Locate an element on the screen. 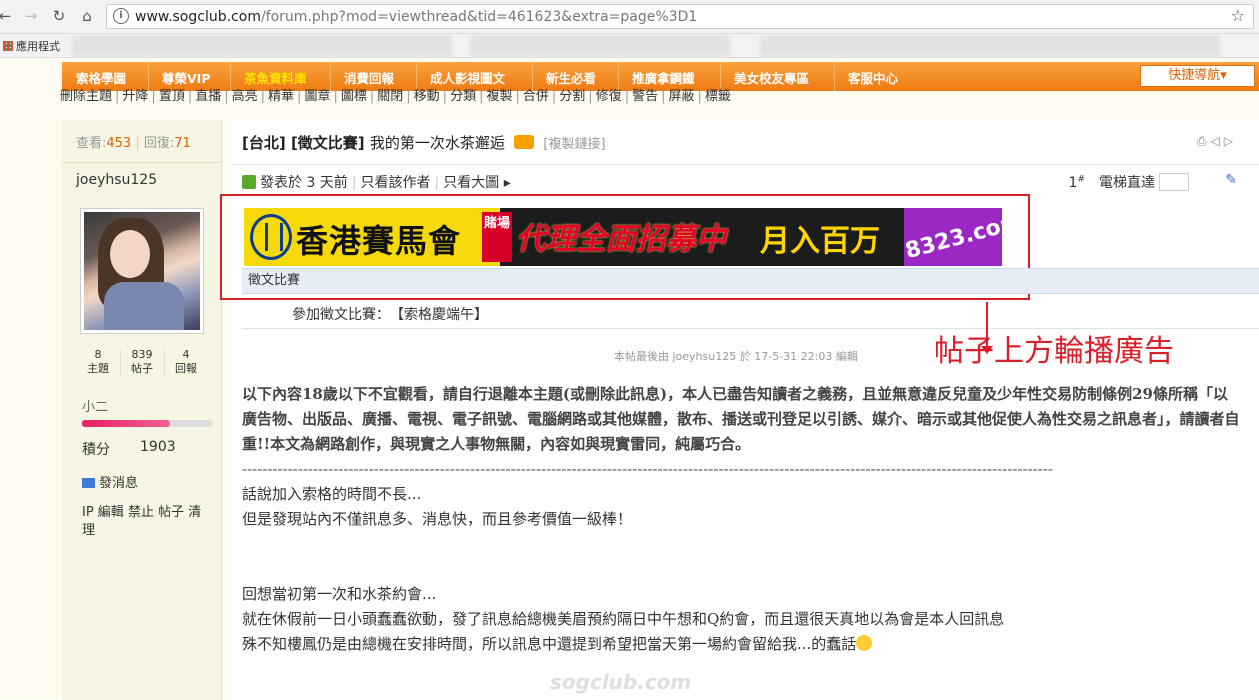 This screenshot has height=700, width=1259. mod-action: 高亮 is located at coordinates (245, 96).